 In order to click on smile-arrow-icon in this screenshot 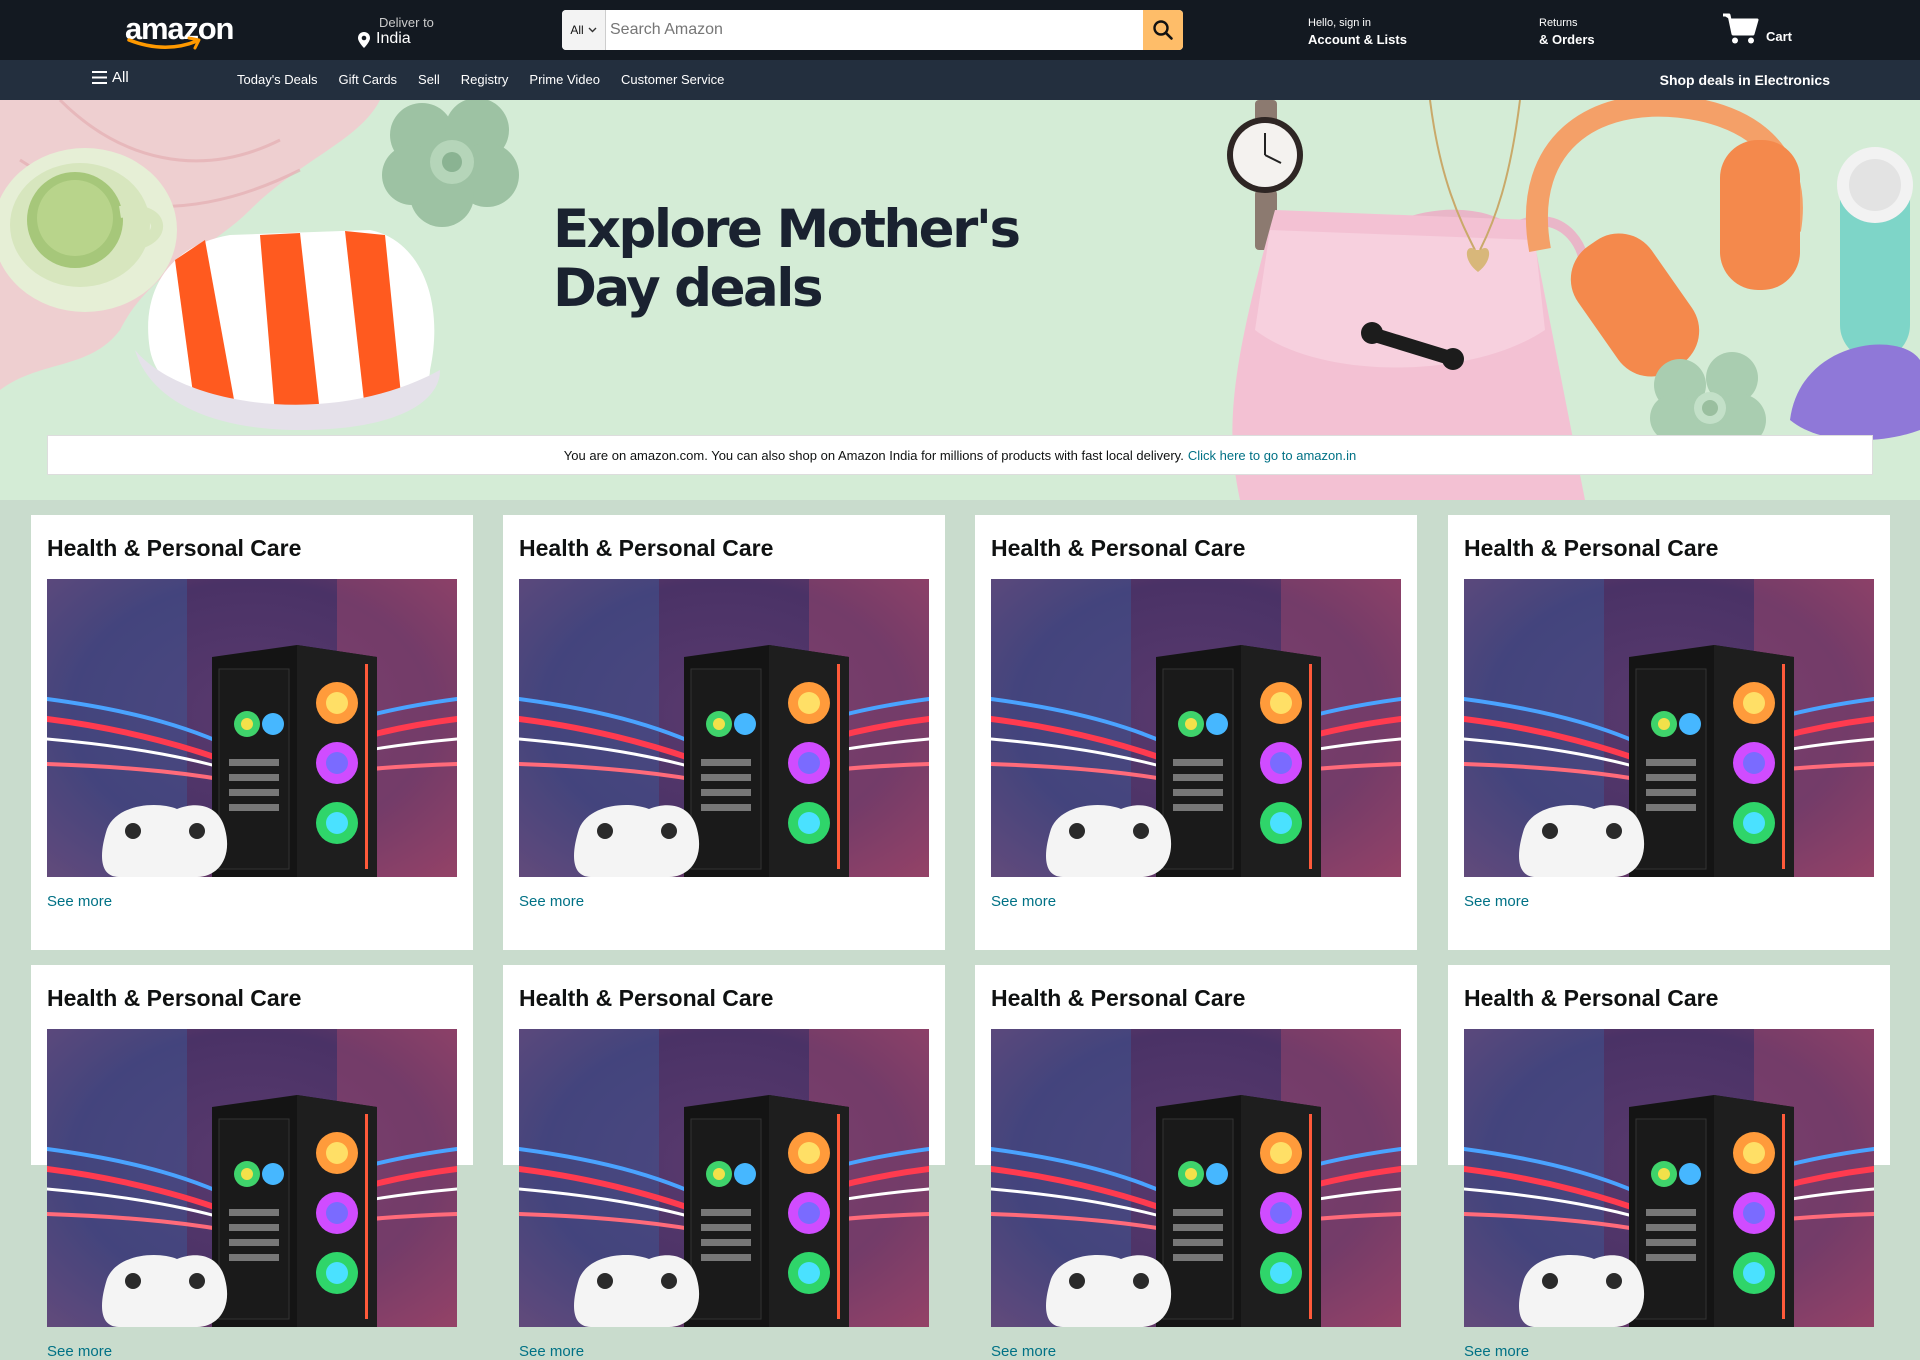, I will do `click(164, 43)`.